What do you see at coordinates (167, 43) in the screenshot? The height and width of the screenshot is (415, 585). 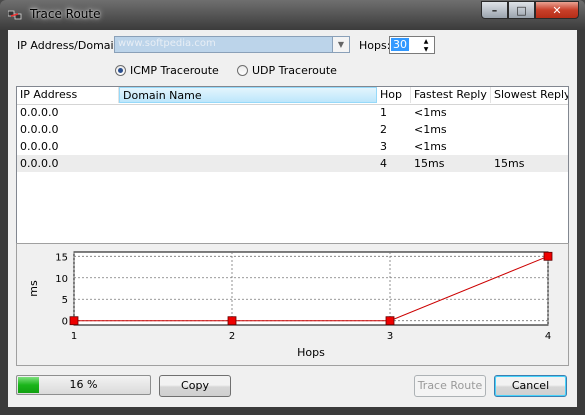 I see `ip-address-value: www.softpedia.com` at bounding box center [167, 43].